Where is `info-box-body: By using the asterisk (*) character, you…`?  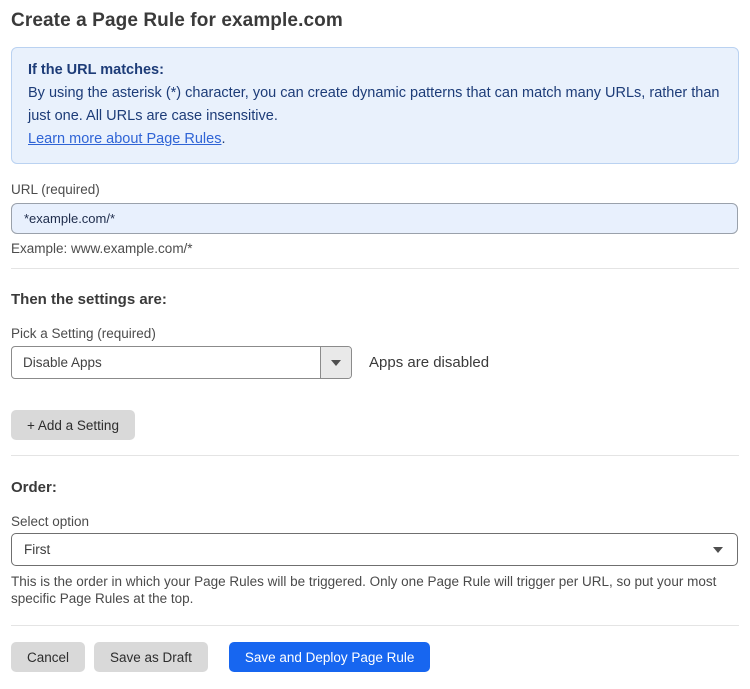 info-box-body: By using the asterisk (*) character, you… is located at coordinates (374, 104).